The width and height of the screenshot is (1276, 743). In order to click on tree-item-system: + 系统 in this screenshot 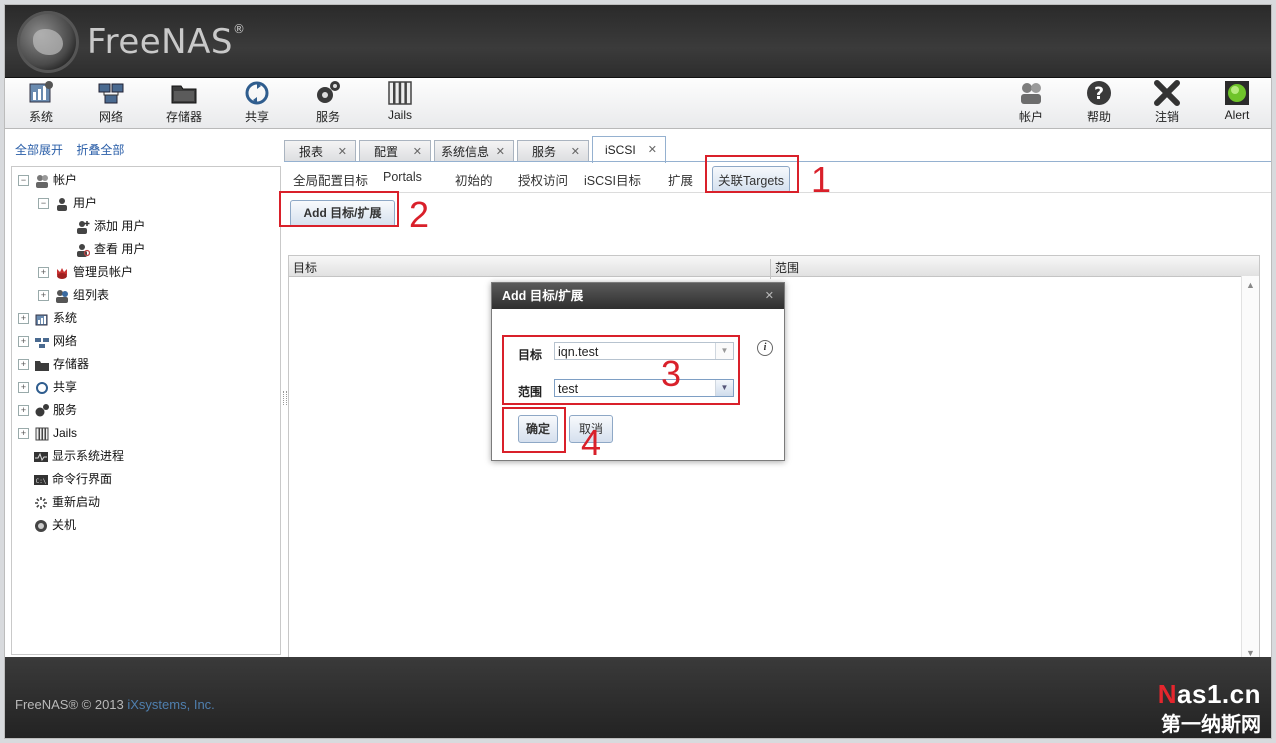, I will do `click(47, 318)`.